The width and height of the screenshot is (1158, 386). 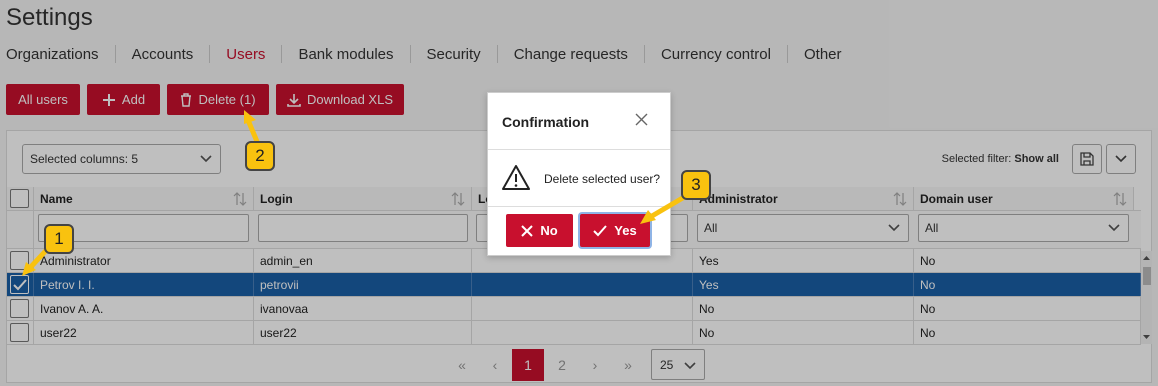 I want to click on callout-2: 2, so click(x=260, y=156).